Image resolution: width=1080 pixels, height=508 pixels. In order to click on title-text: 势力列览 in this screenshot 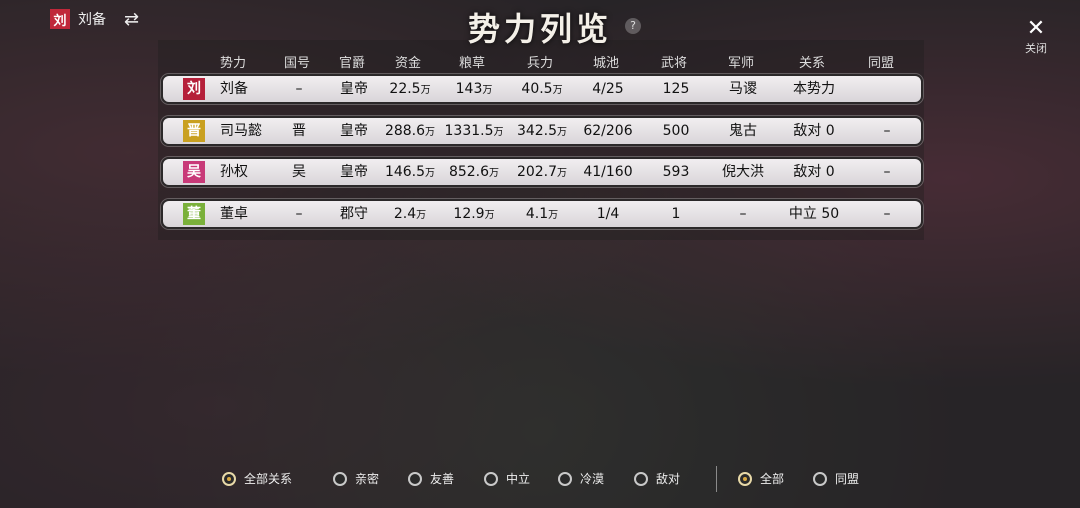, I will do `click(539, 29)`.